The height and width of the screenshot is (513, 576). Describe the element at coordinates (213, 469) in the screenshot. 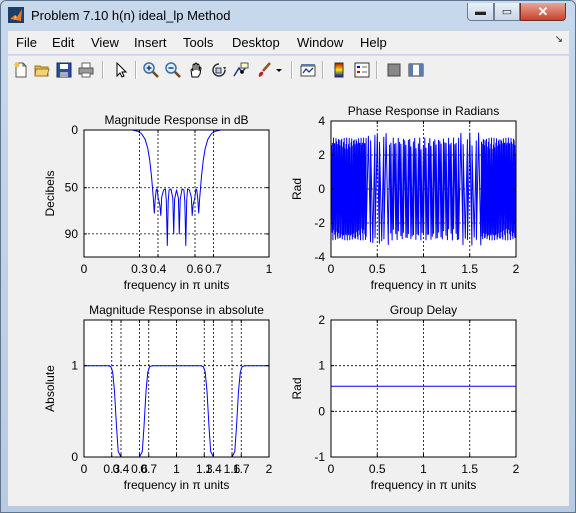

I see `x-tick-label: 1.4` at that location.